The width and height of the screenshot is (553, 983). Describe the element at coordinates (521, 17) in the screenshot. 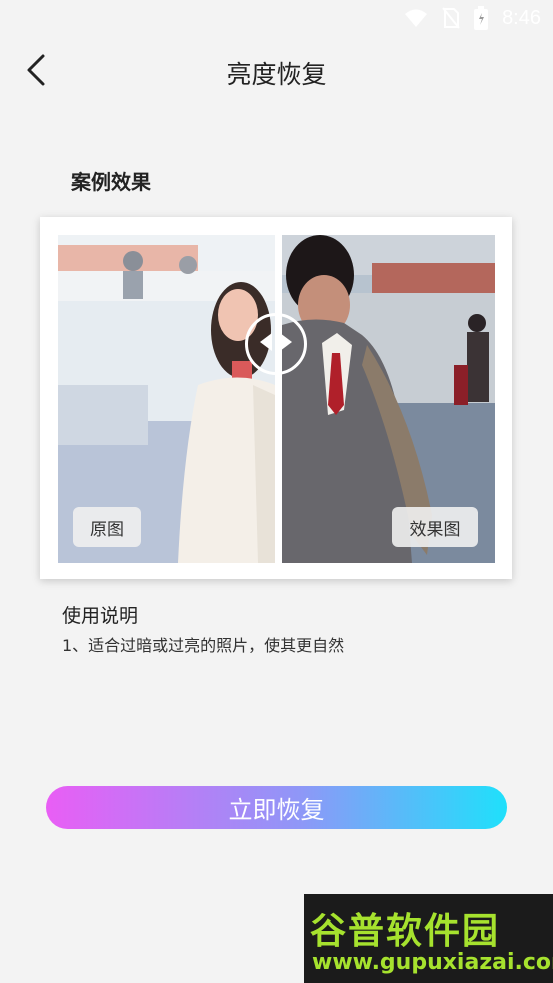

I see `status-time: 8:46` at that location.